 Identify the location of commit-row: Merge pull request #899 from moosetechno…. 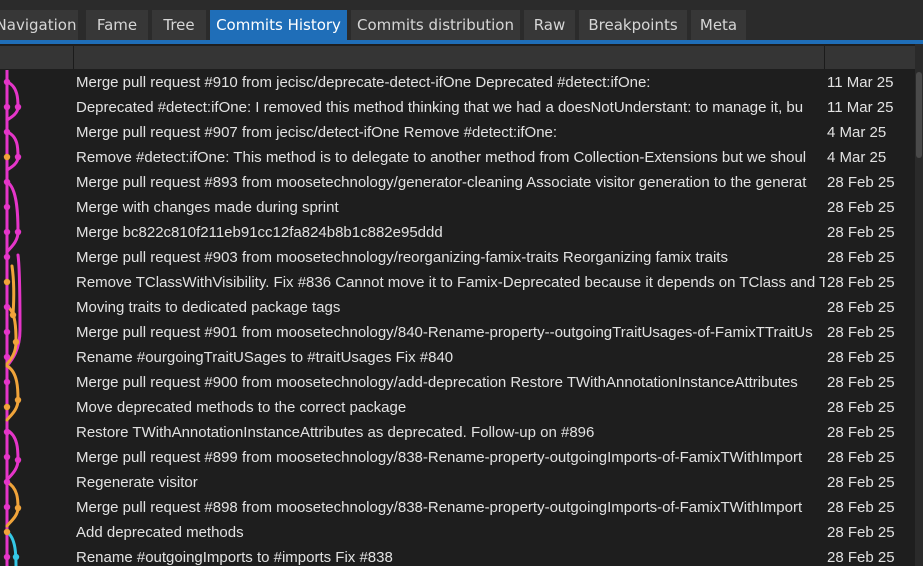
(457, 457).